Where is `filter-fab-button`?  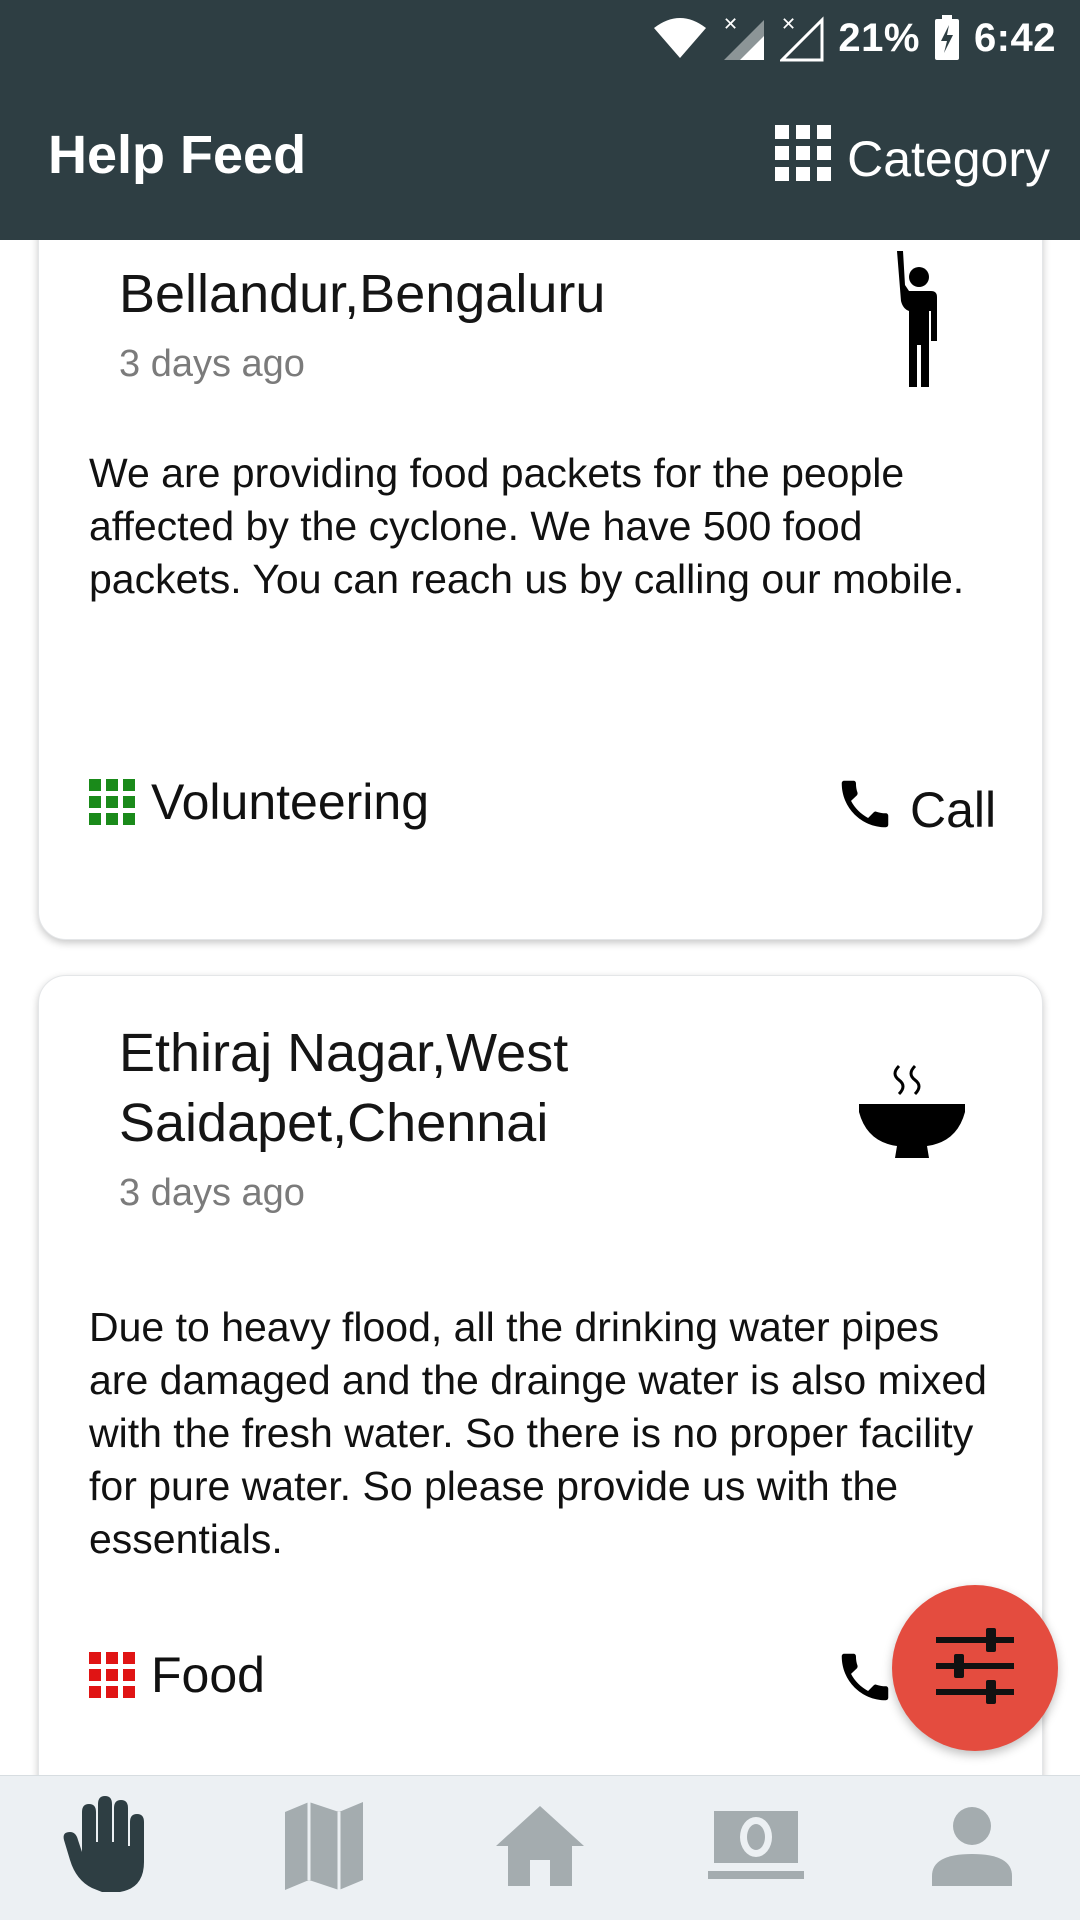 filter-fab-button is located at coordinates (975, 1668).